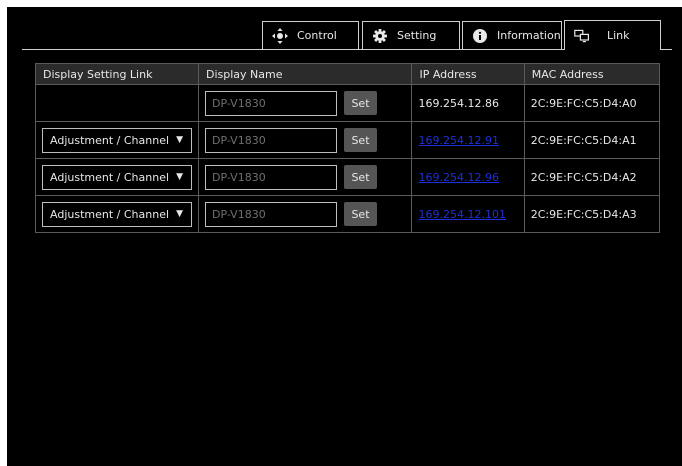 The width and height of the screenshot is (682, 466). What do you see at coordinates (417, 35) in the screenshot?
I see `tab-setting-label: Setting` at bounding box center [417, 35].